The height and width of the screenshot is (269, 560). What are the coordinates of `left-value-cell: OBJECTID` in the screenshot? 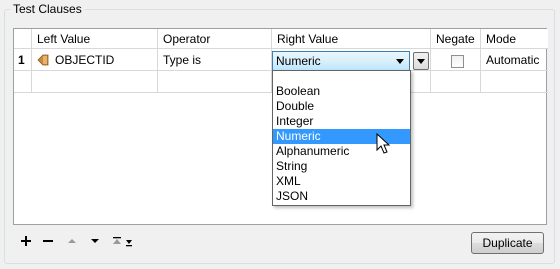 It's located at (95, 60).